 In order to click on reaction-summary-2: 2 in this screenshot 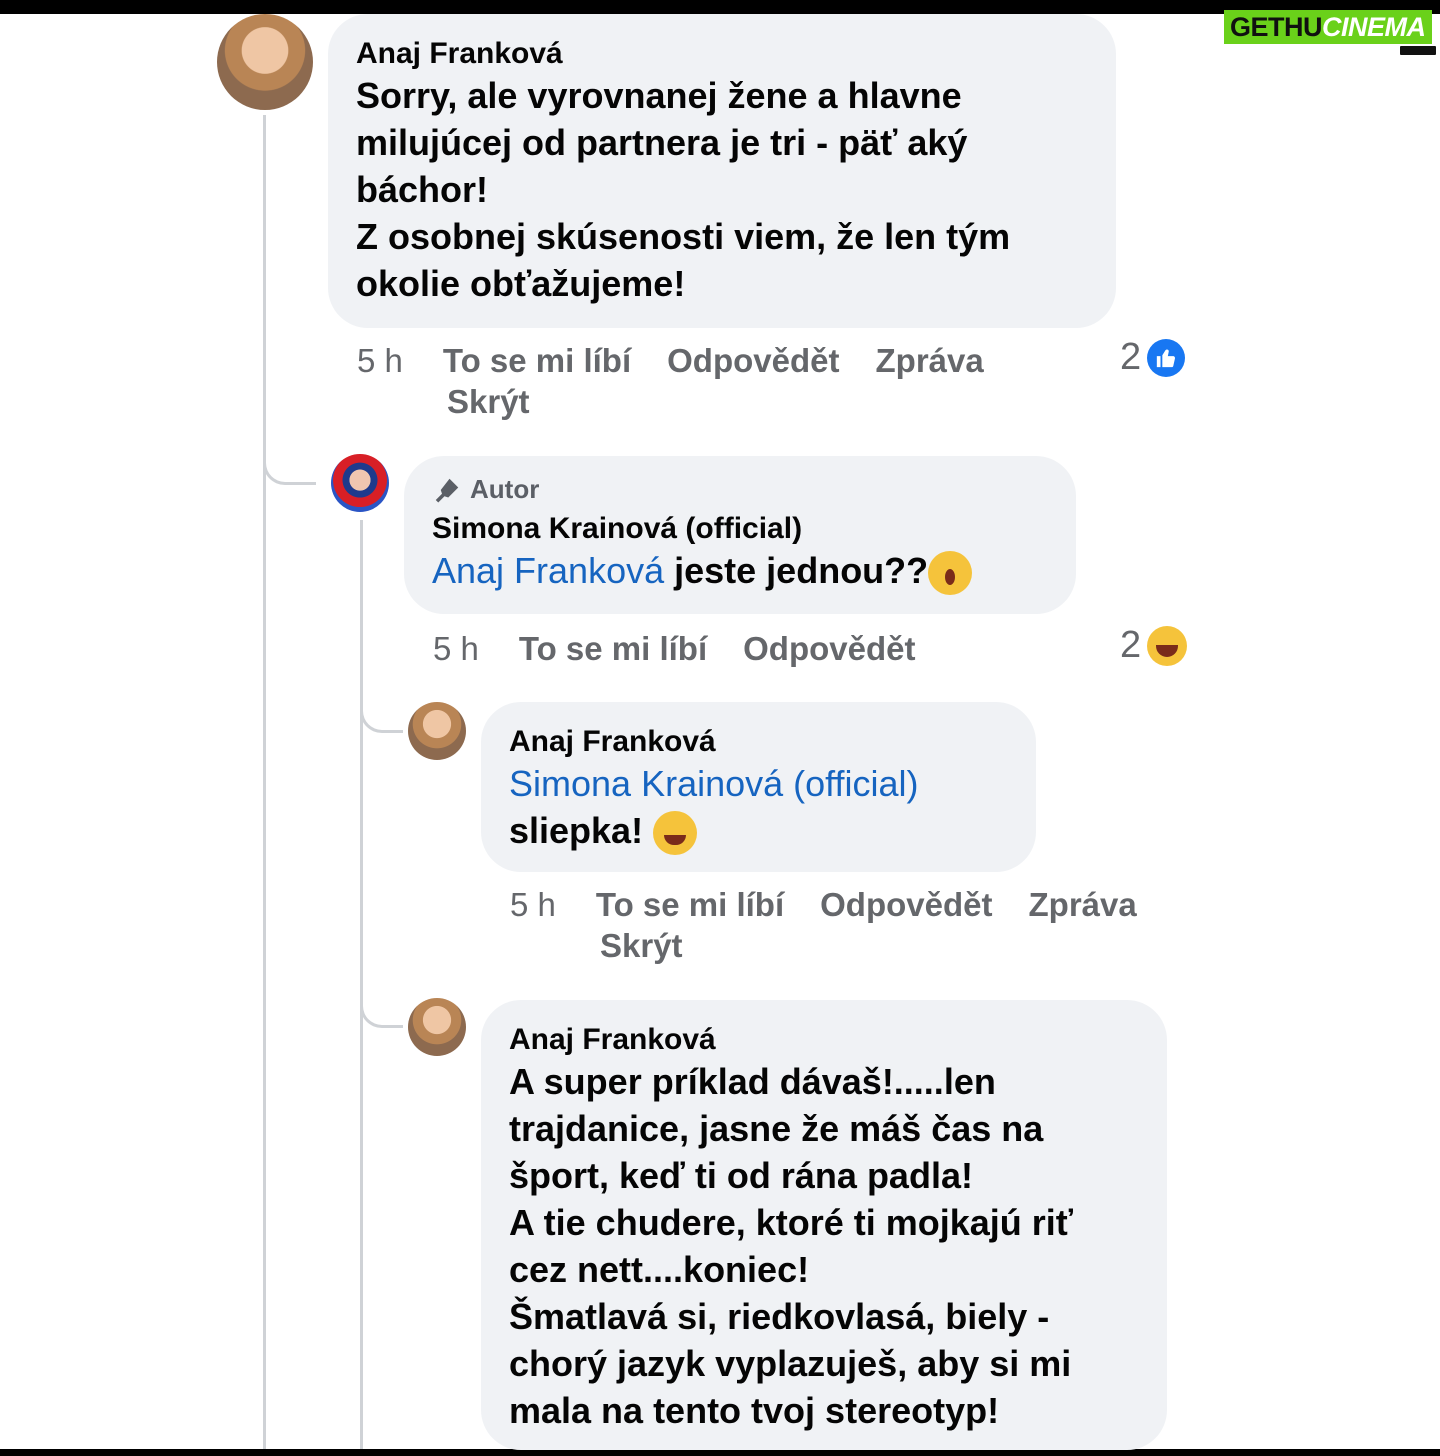, I will do `click(1154, 645)`.